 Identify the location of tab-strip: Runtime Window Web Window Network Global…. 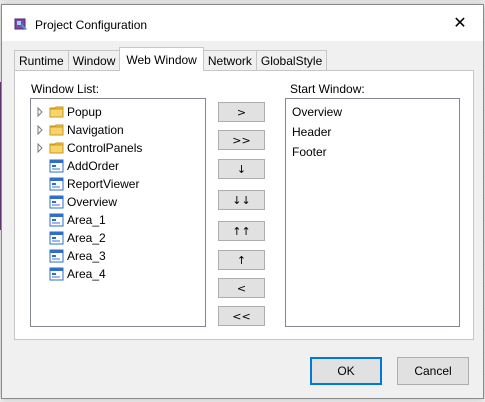
(171, 59).